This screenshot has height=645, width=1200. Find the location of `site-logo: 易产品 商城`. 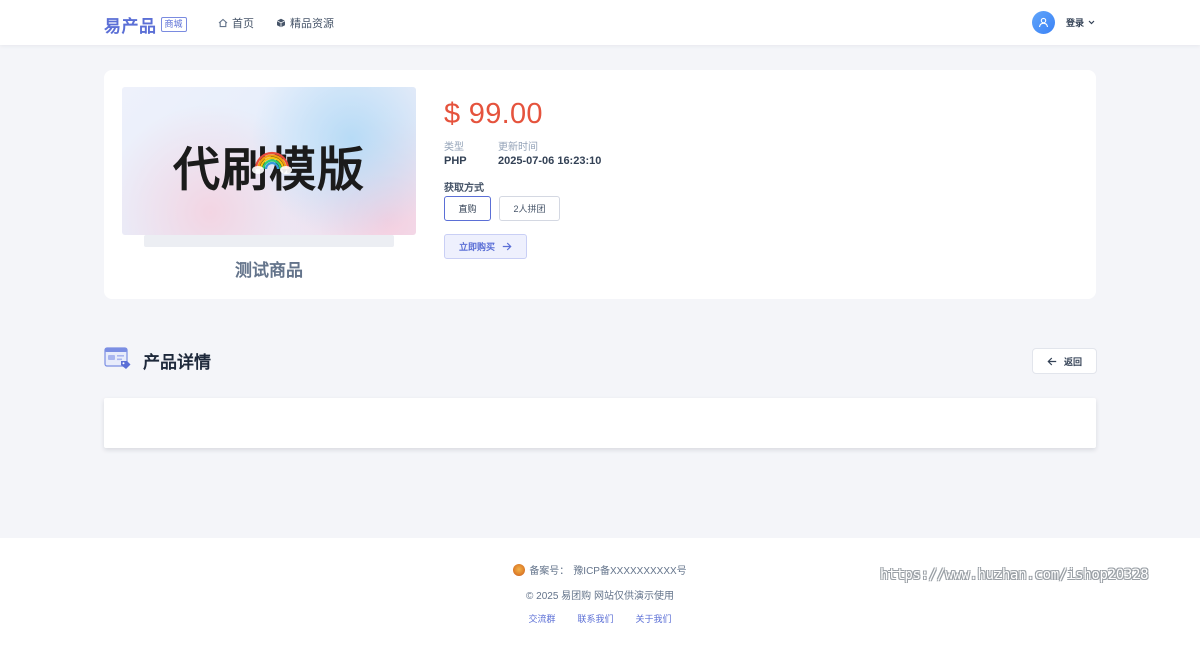

site-logo: 易产品 商城 is located at coordinates (145, 24).